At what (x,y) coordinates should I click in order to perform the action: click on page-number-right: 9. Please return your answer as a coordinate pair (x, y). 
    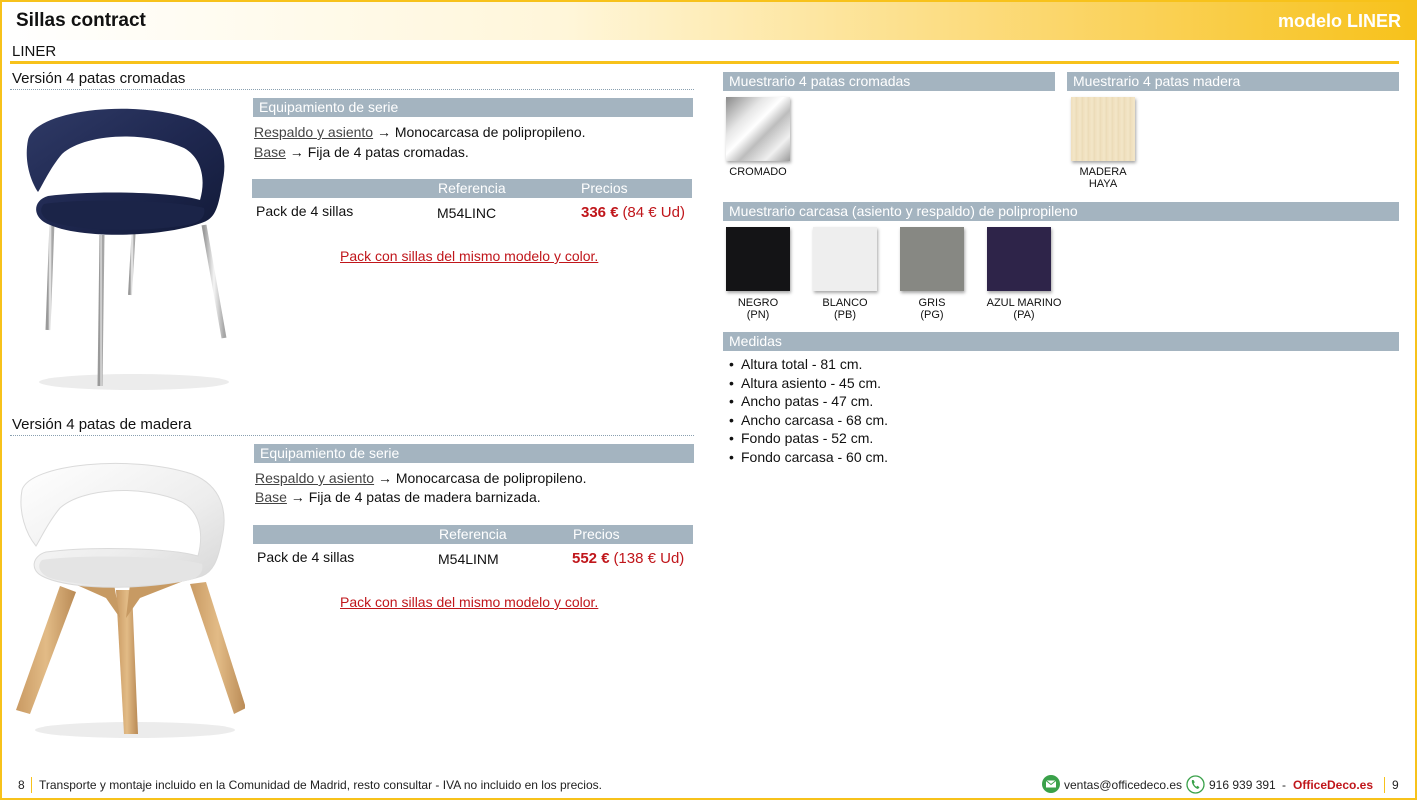
    Looking at the image, I should click on (1395, 785).